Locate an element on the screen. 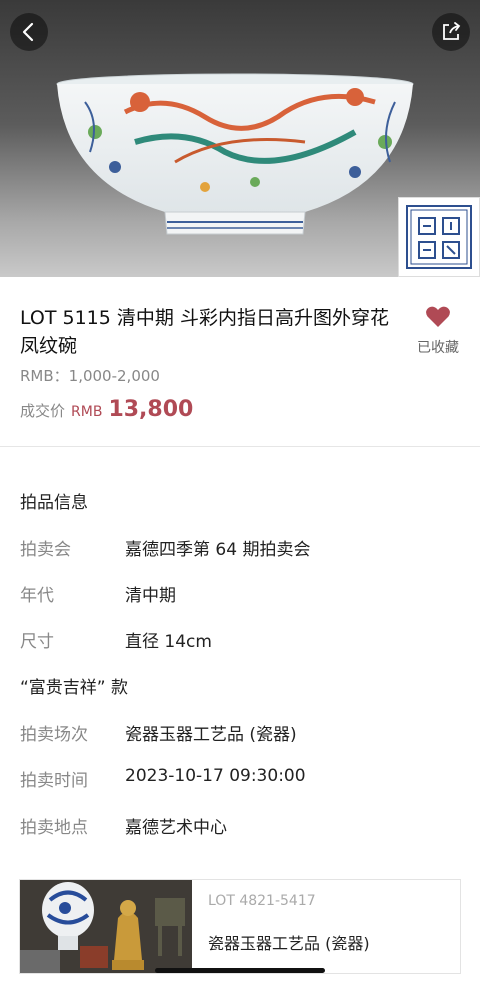  heart-icon is located at coordinates (438, 316).